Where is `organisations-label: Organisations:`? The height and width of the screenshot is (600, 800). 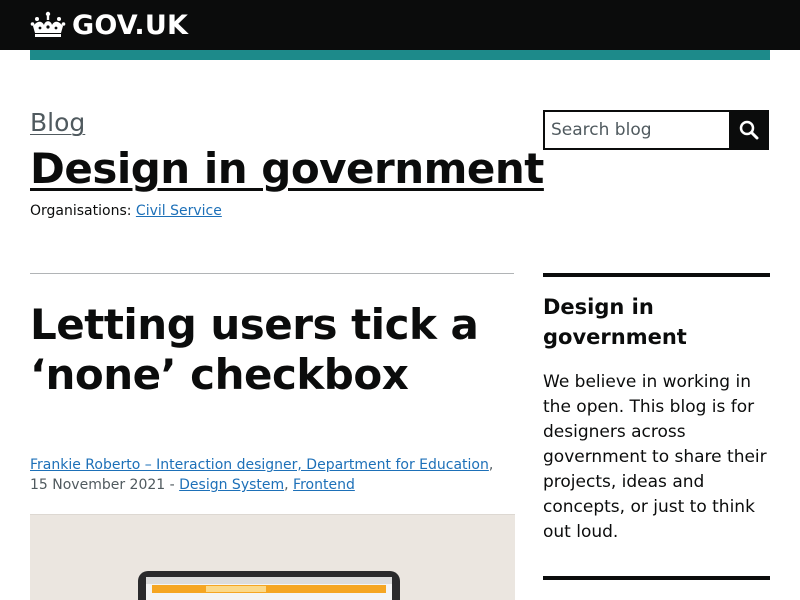 organisations-label: Organisations: is located at coordinates (81, 211).